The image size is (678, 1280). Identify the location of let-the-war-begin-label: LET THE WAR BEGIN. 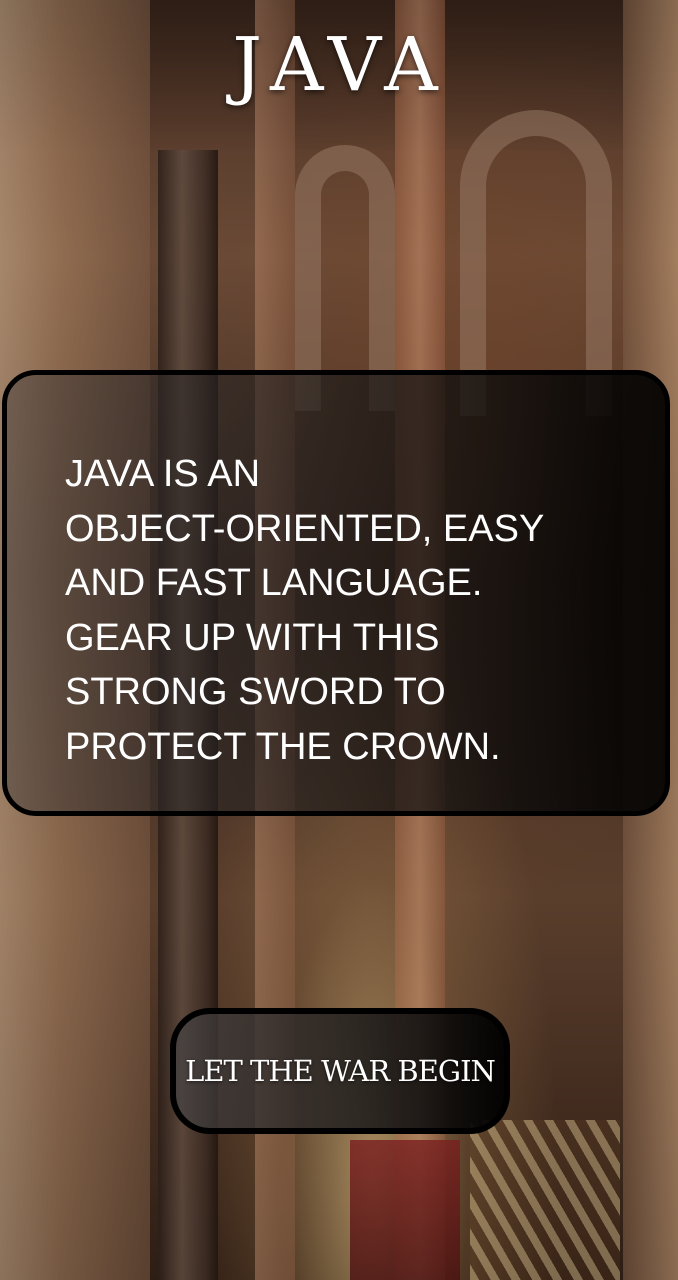
(340, 1071).